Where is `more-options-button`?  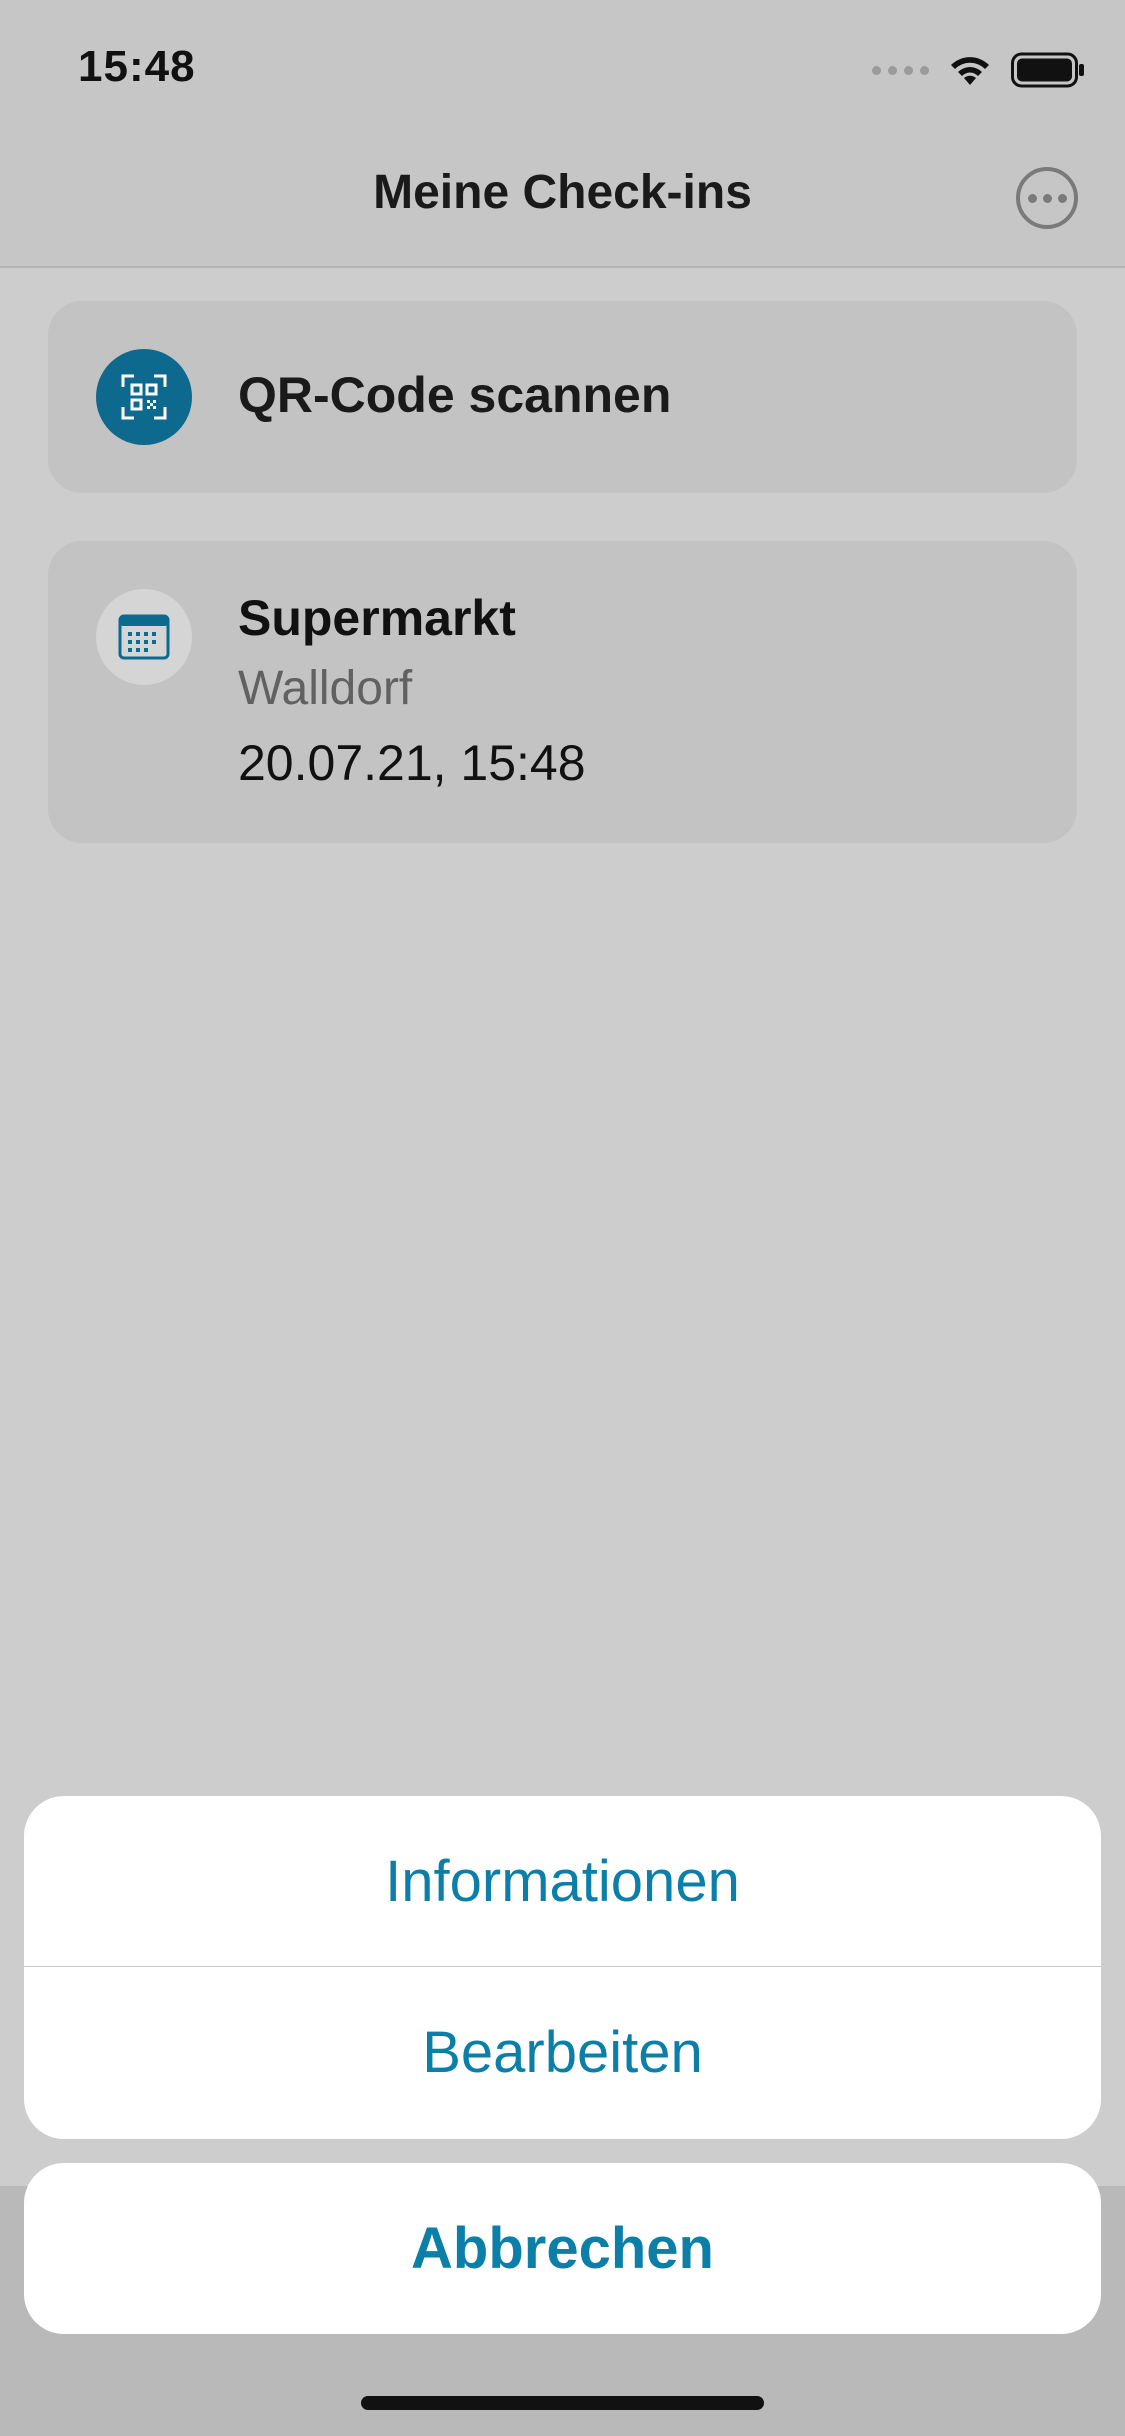 more-options-button is located at coordinates (1047, 198).